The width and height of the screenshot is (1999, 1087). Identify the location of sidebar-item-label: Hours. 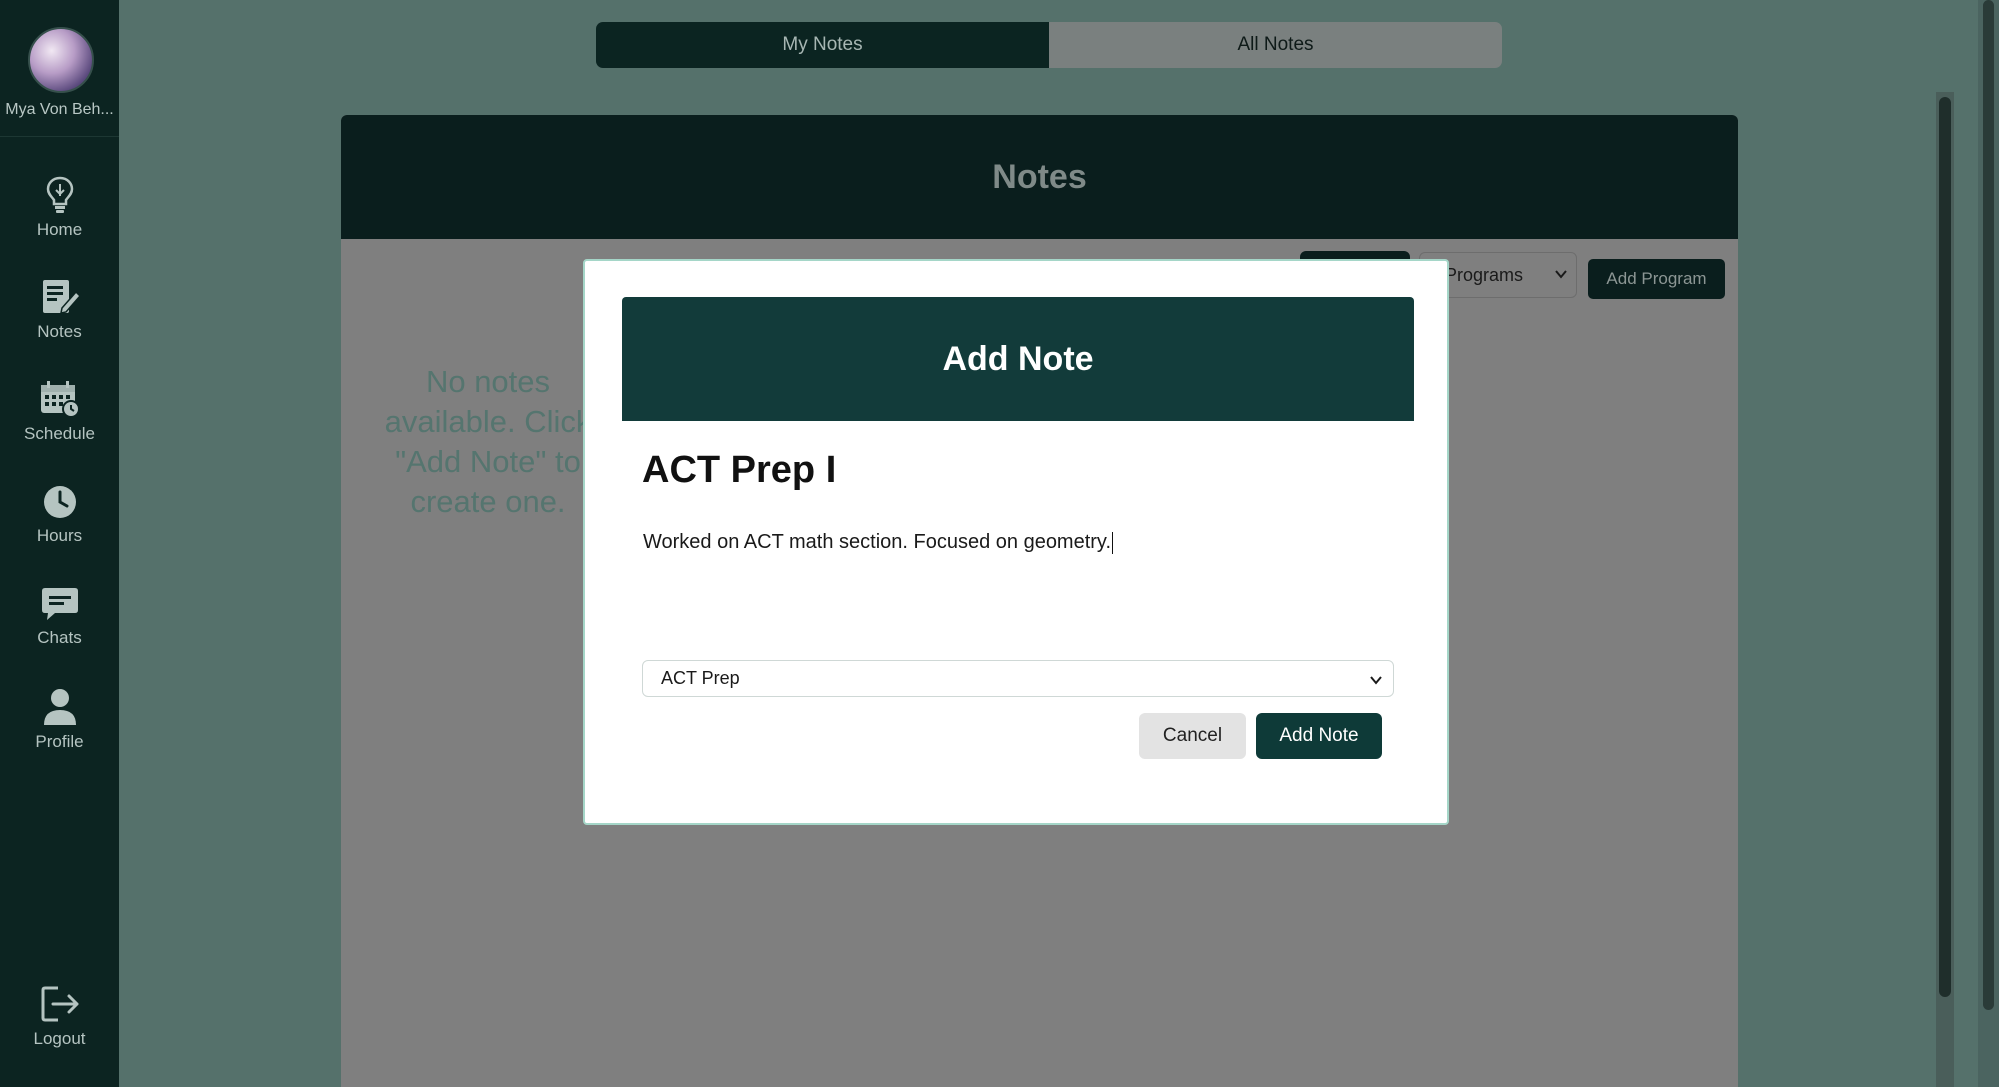
(59, 535).